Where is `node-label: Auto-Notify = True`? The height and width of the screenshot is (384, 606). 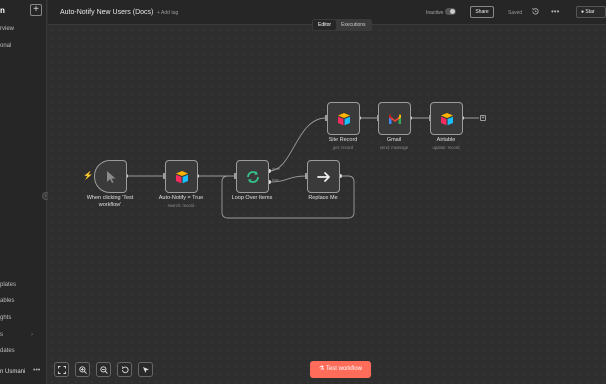
node-label: Auto-Notify = True is located at coordinates (181, 198).